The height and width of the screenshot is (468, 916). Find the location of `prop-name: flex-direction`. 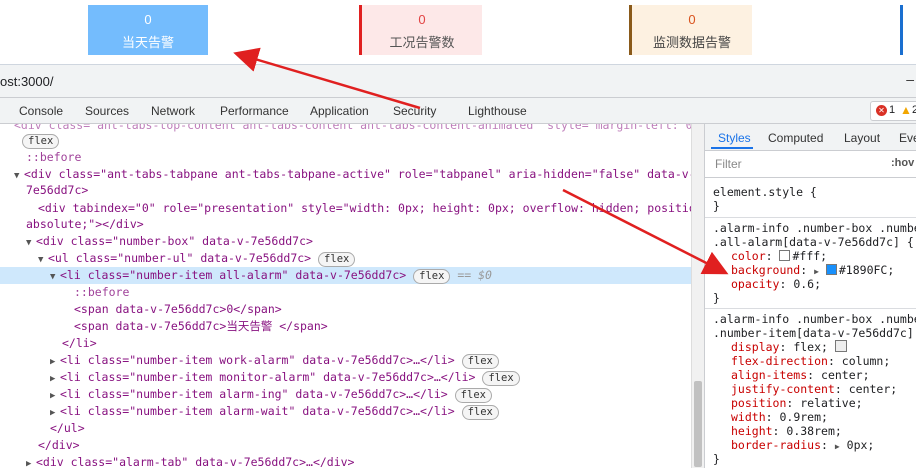

prop-name: flex-direction is located at coordinates (779, 361).